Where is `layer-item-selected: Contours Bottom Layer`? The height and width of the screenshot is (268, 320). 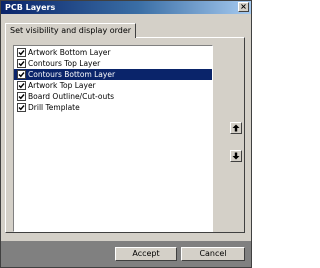 layer-item-selected: Contours Bottom Layer is located at coordinates (113, 74).